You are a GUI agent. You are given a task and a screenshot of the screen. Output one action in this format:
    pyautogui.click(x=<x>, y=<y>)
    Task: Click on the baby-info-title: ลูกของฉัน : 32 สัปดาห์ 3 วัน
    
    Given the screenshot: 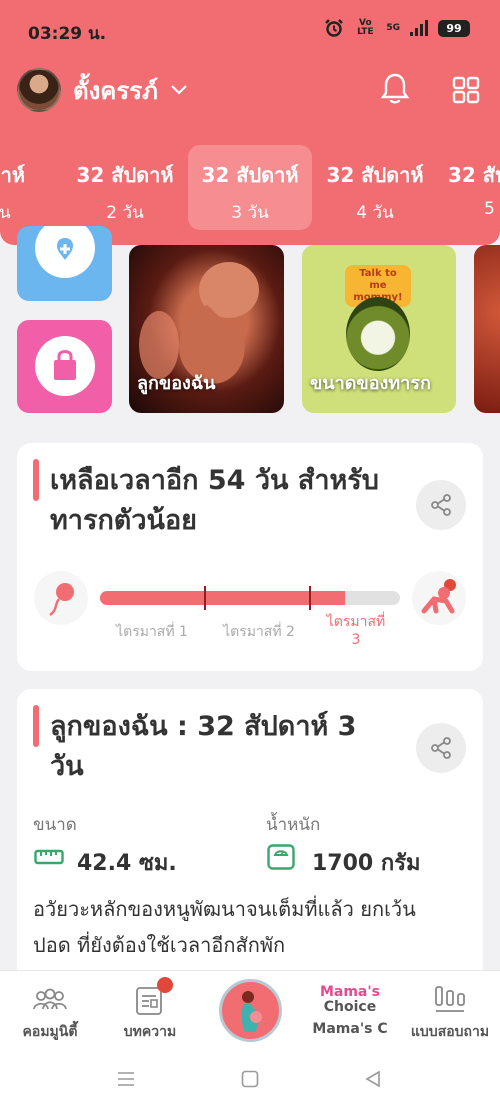 What is the action you would take?
    pyautogui.click(x=203, y=746)
    